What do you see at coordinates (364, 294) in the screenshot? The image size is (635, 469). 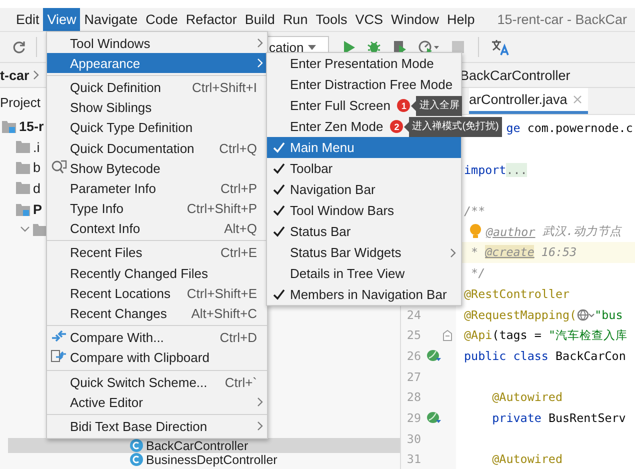 I see `menu-item: Members in Navigation Bar` at bounding box center [364, 294].